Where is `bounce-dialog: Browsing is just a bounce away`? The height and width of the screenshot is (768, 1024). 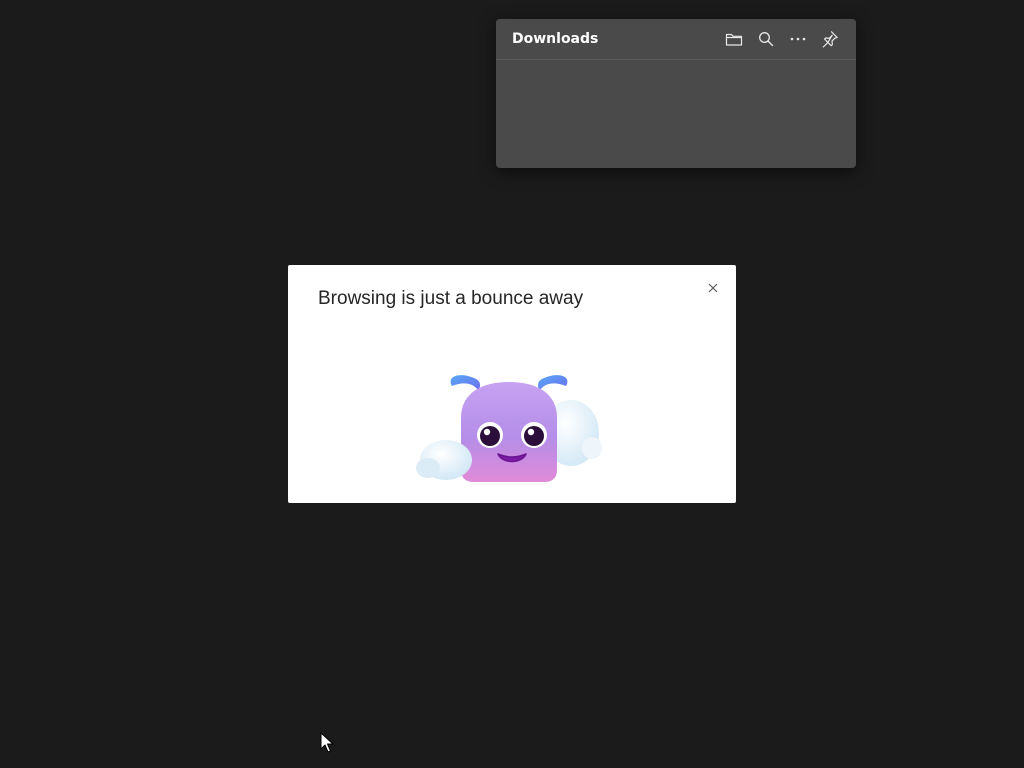
bounce-dialog: Browsing is just a bounce away is located at coordinates (512, 384).